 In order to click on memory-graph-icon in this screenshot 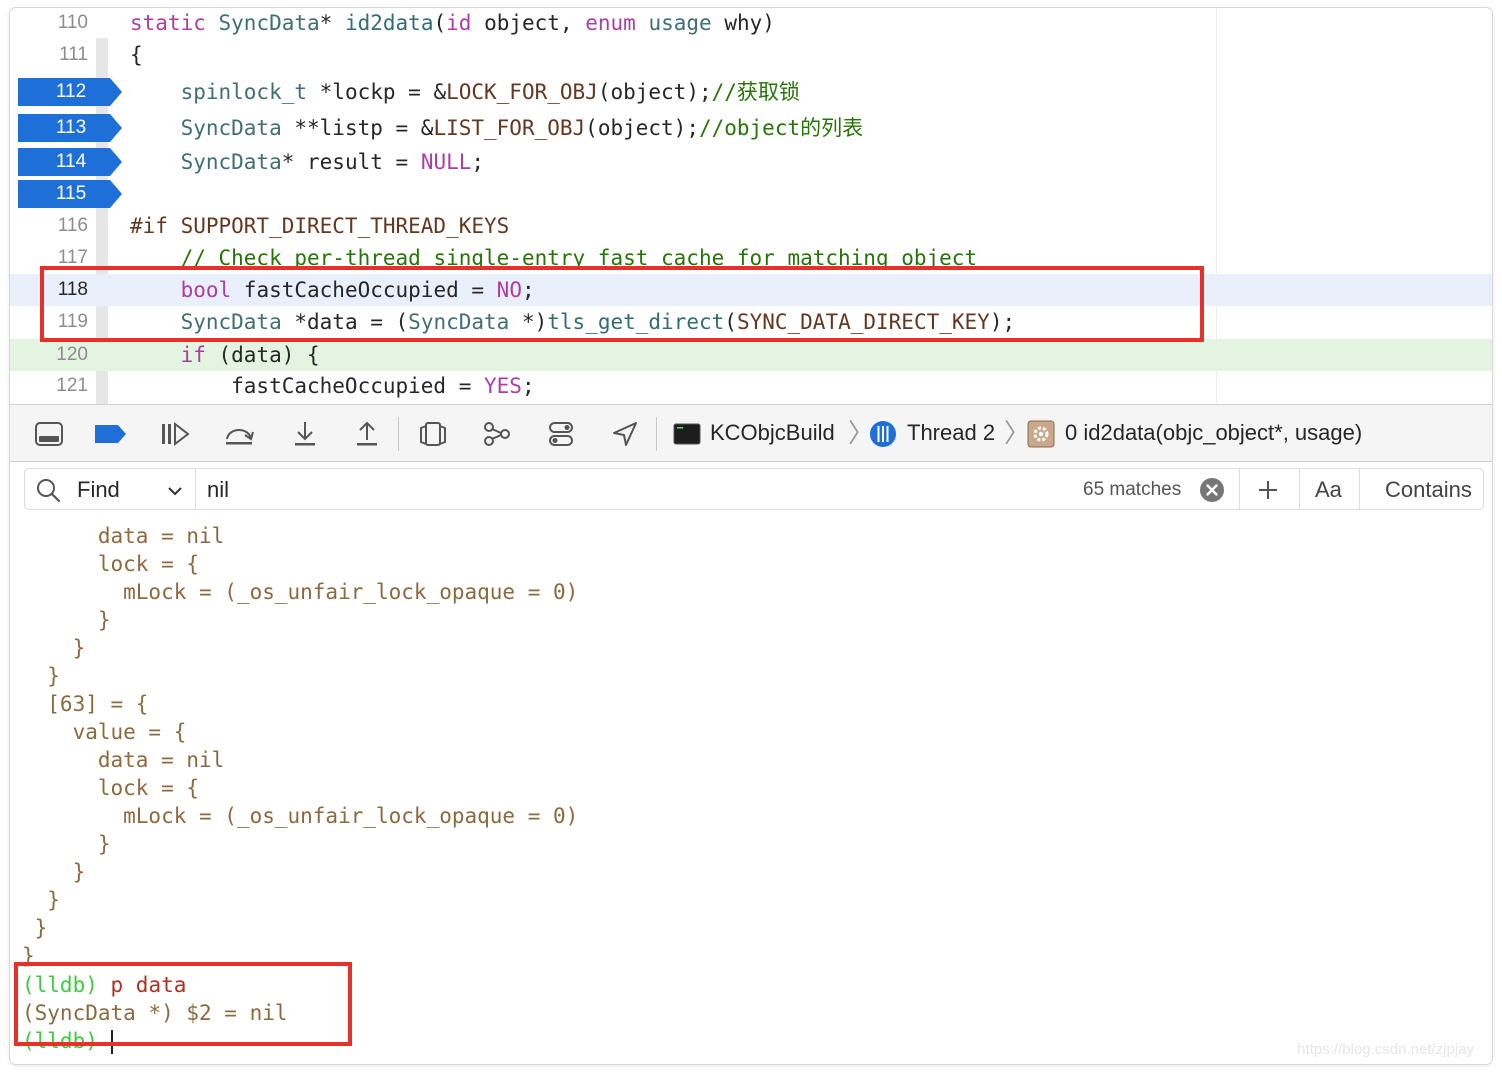, I will do `click(497, 434)`.